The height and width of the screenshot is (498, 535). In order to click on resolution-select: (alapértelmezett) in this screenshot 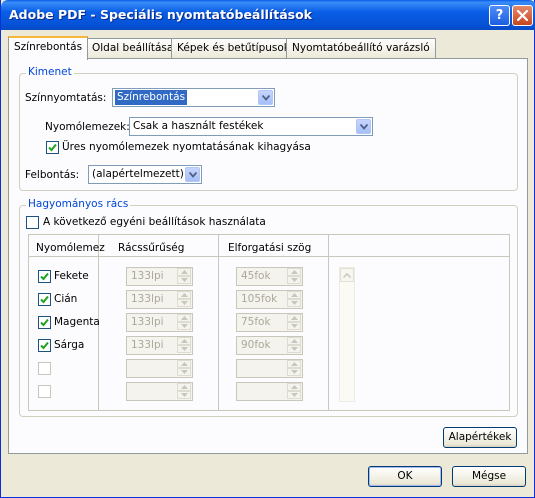, I will do `click(145, 174)`.